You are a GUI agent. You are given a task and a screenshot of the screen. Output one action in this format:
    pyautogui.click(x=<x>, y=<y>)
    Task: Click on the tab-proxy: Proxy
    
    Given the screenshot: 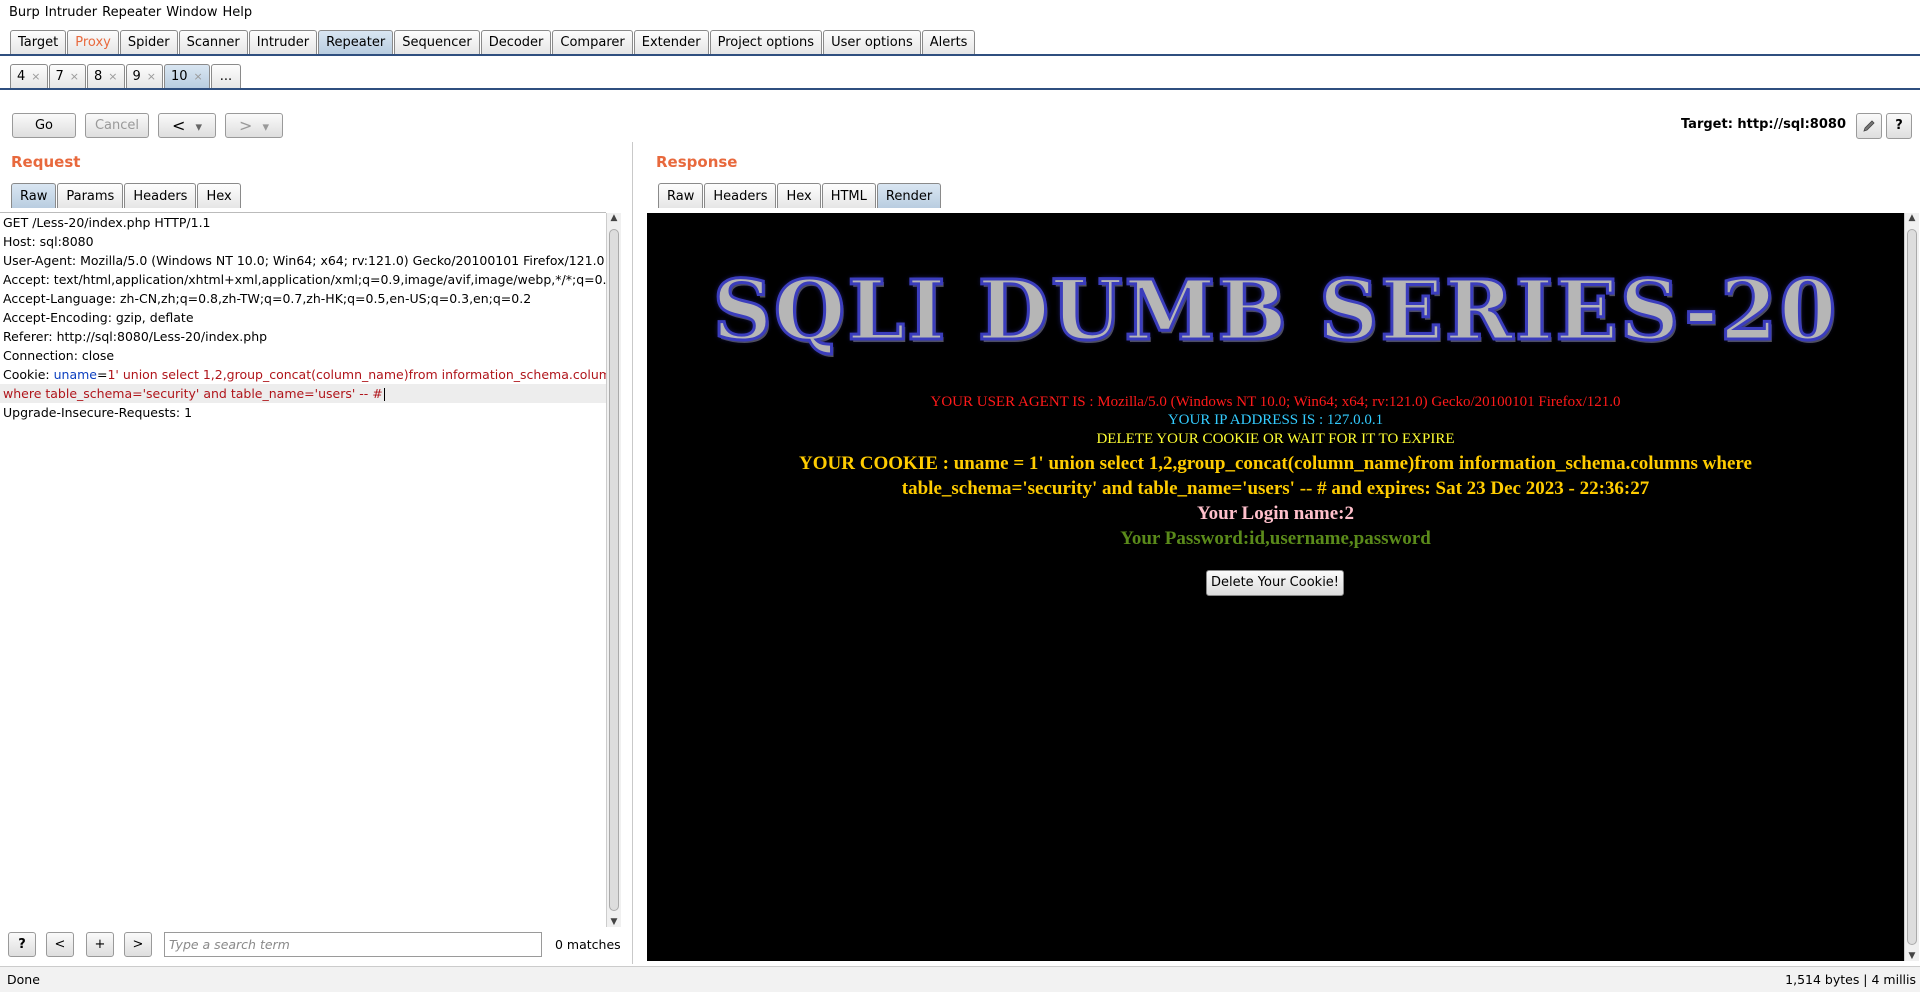 What is the action you would take?
    pyautogui.click(x=93, y=42)
    